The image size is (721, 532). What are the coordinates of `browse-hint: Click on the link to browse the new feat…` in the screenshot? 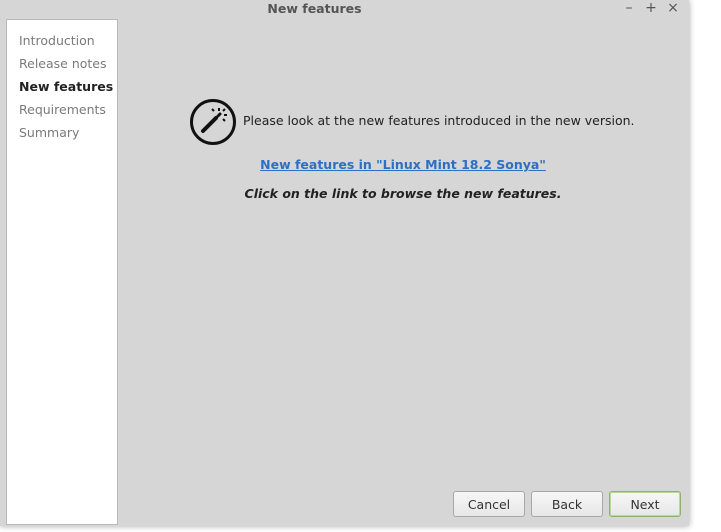 It's located at (403, 193).